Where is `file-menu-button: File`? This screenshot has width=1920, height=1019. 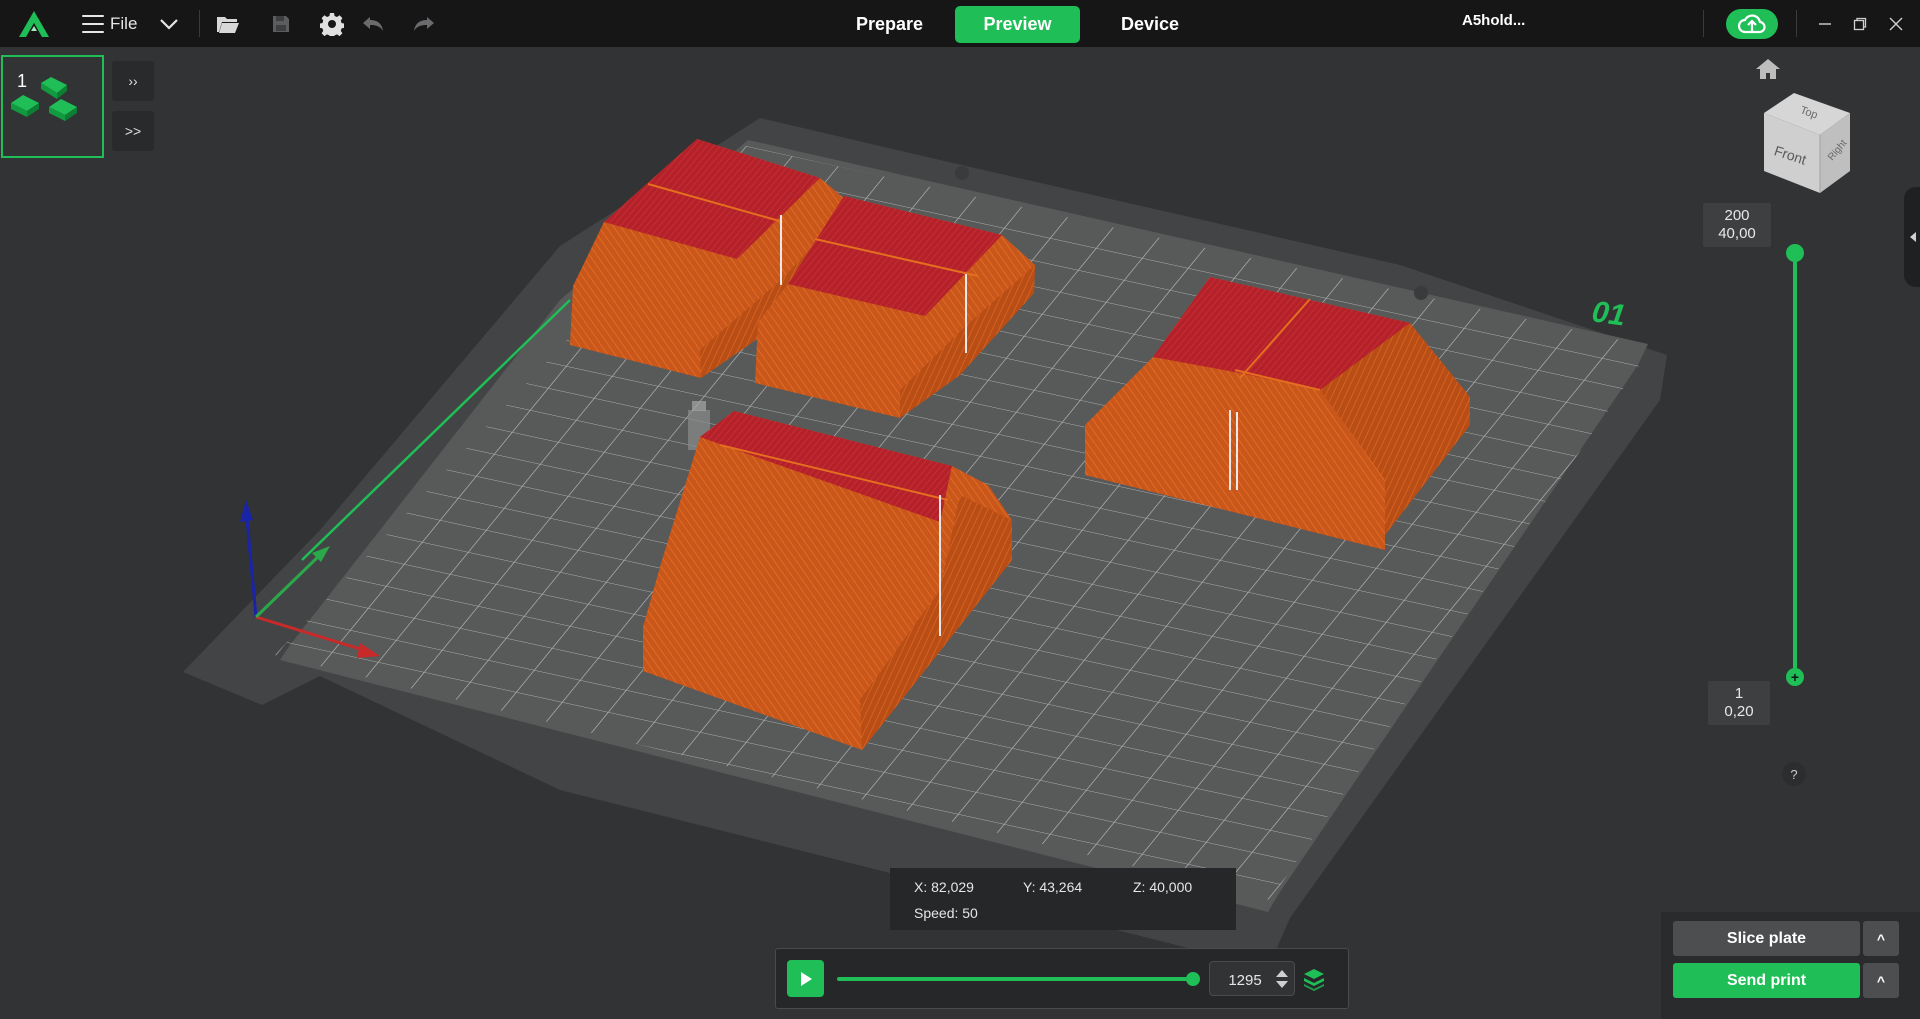 file-menu-button: File is located at coordinates (109, 24).